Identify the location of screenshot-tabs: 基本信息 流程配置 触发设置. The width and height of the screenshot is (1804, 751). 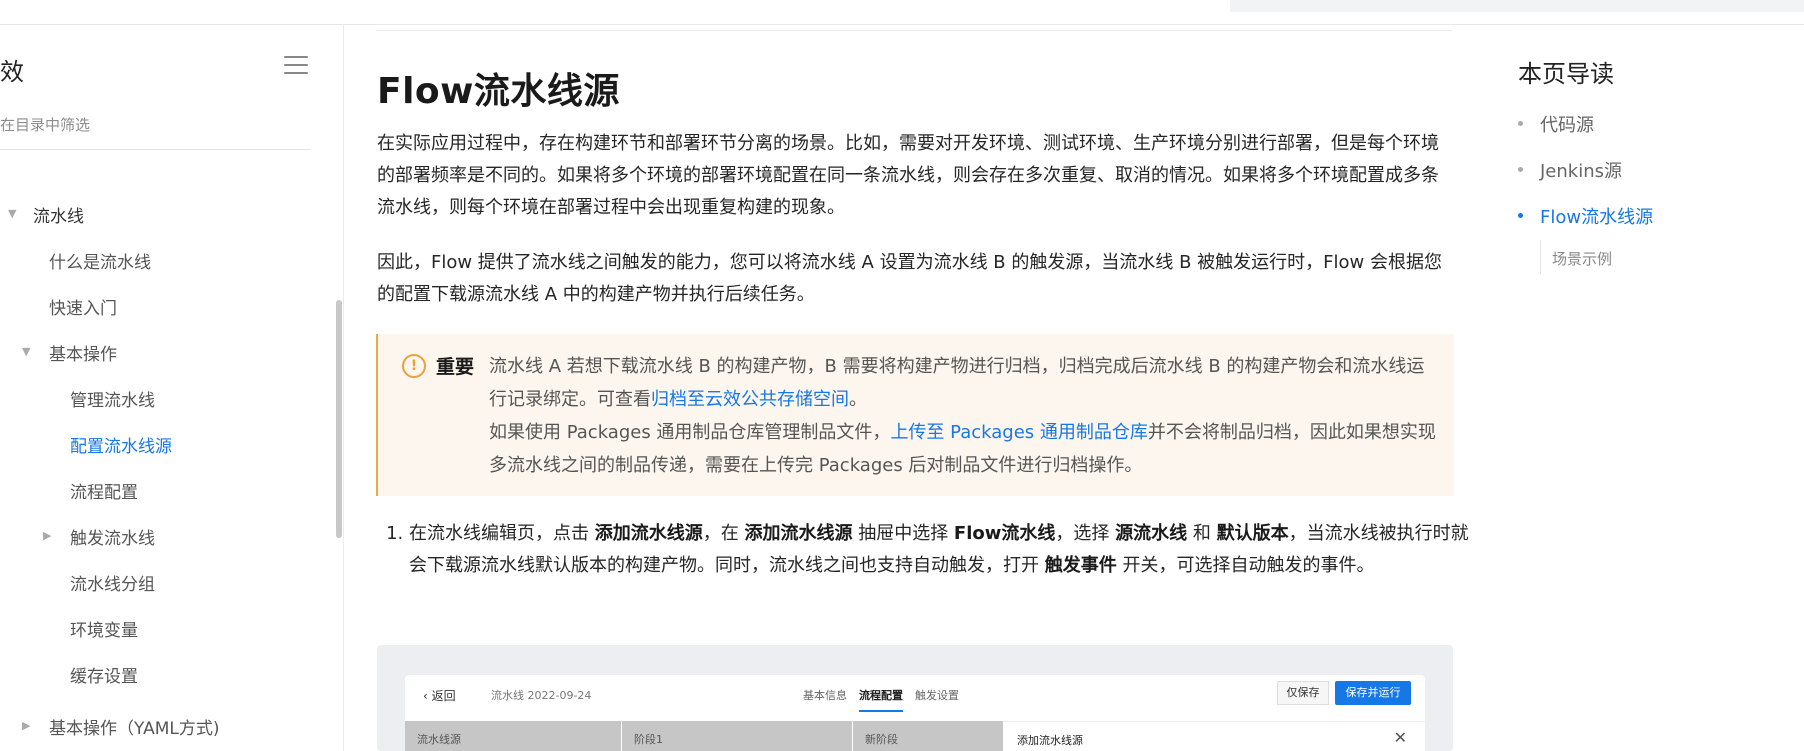
(887, 699).